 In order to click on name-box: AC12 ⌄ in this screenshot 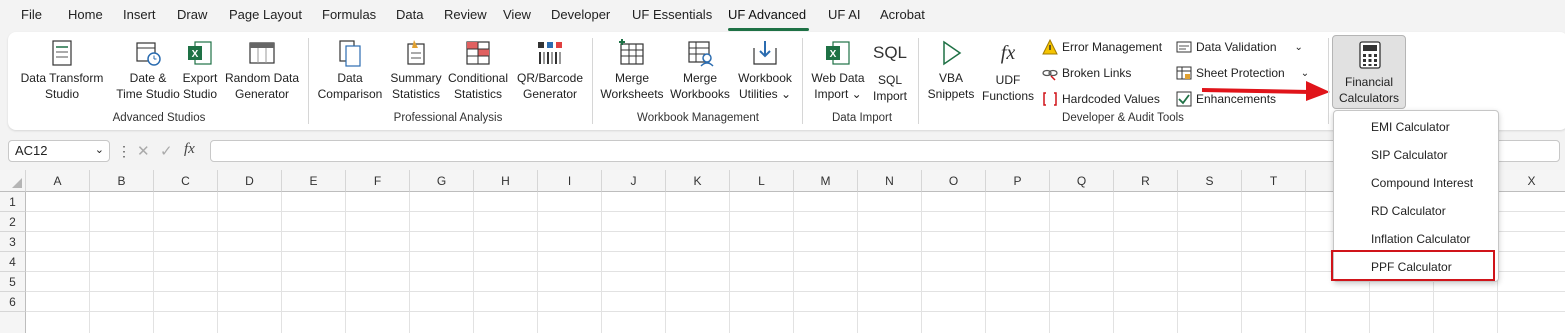, I will do `click(59, 151)`.